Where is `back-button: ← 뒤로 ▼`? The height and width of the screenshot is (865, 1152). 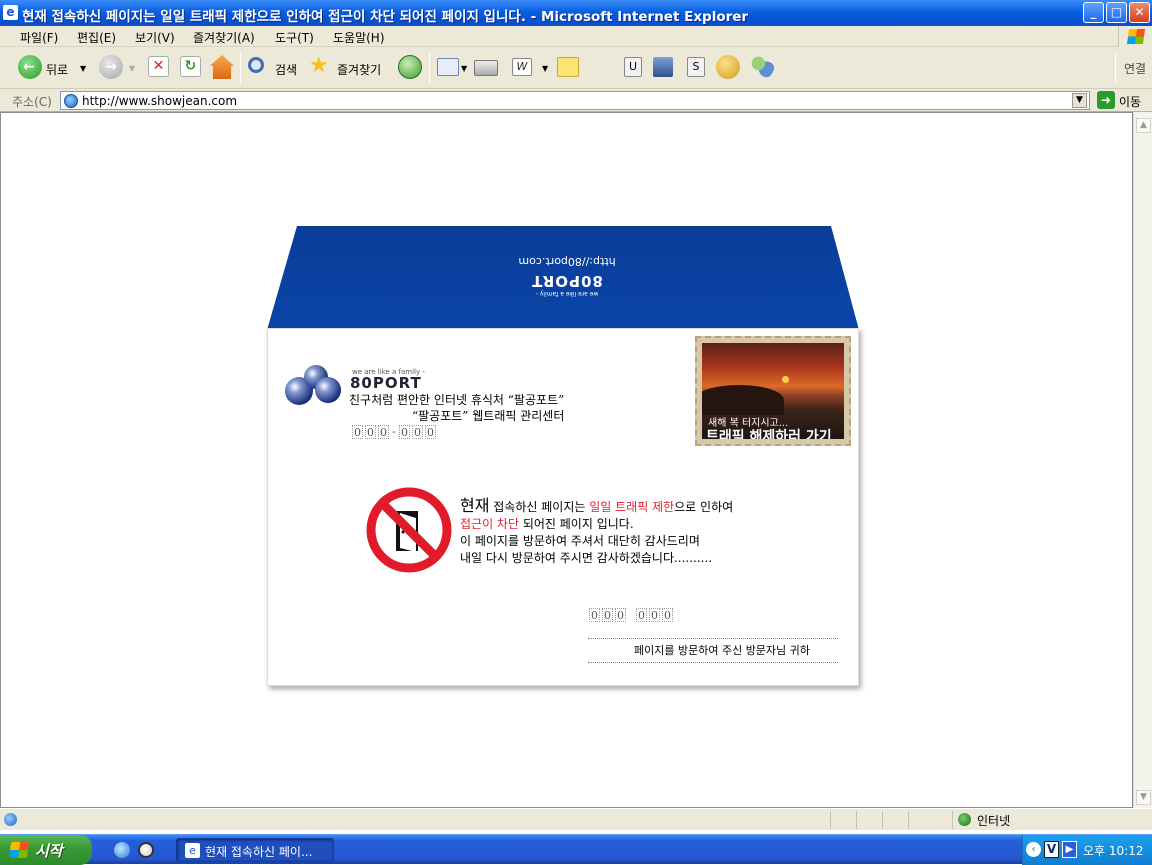
back-button: ← 뒤로 ▼ is located at coordinates (58, 68).